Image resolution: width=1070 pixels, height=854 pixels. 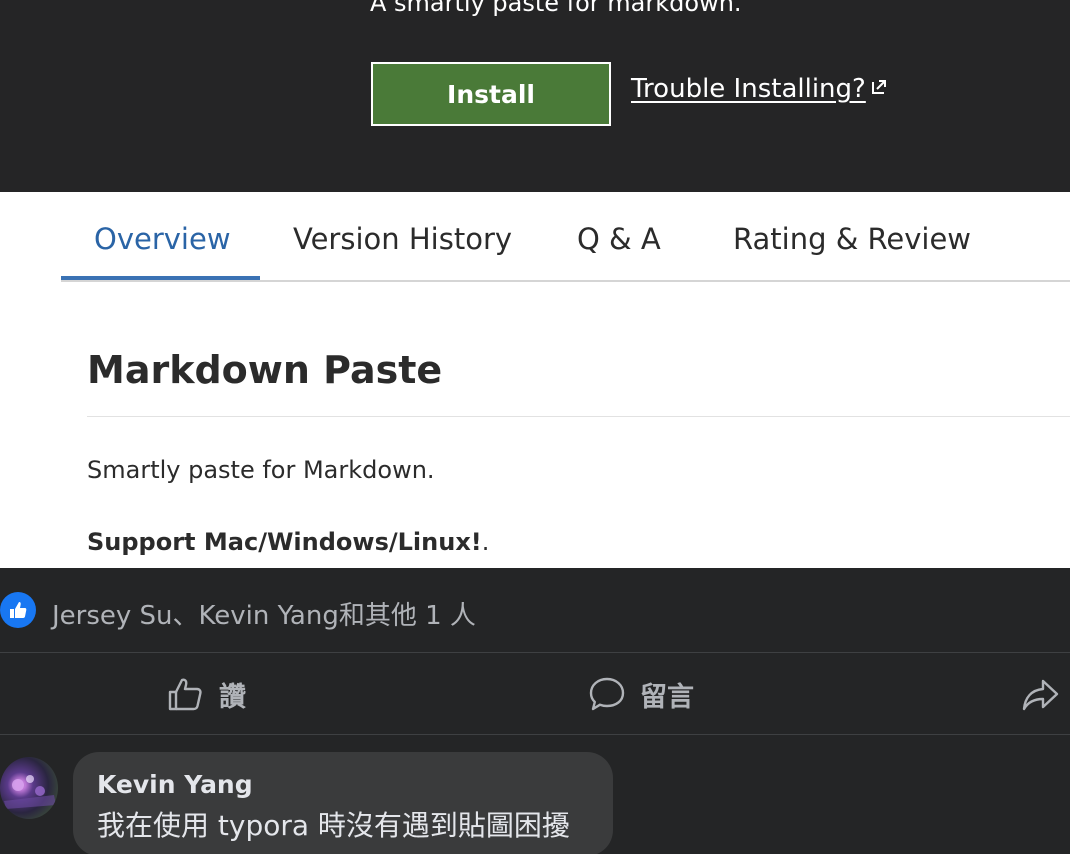 What do you see at coordinates (607, 694) in the screenshot?
I see `comment-icon` at bounding box center [607, 694].